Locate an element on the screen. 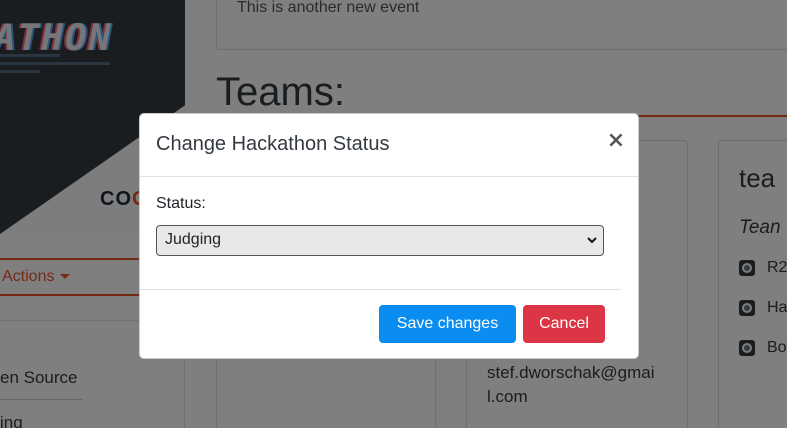 The width and height of the screenshot is (787, 428). status-select: Judging is located at coordinates (380, 240).